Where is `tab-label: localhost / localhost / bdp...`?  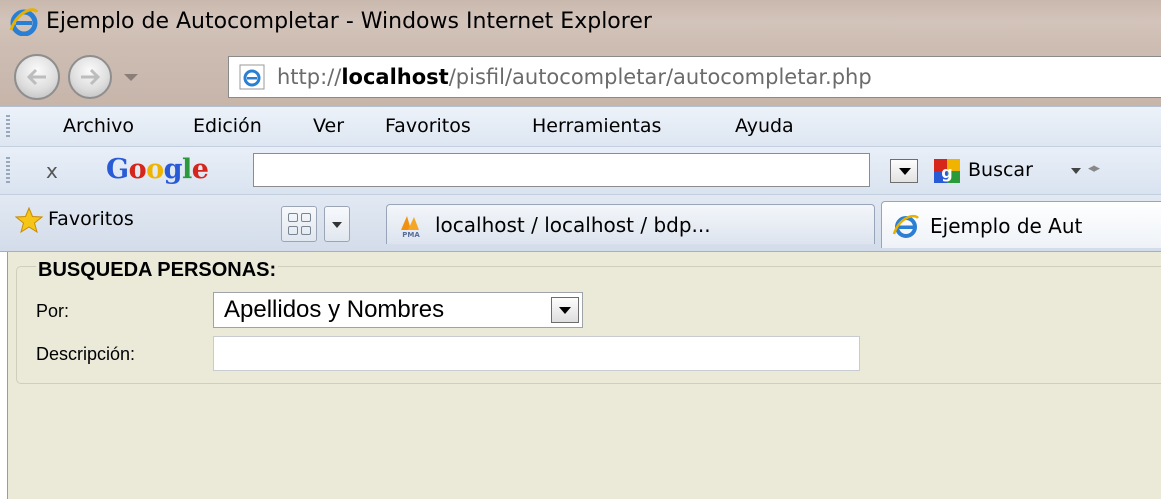 tab-label: localhost / localhost / bdp... is located at coordinates (573, 225).